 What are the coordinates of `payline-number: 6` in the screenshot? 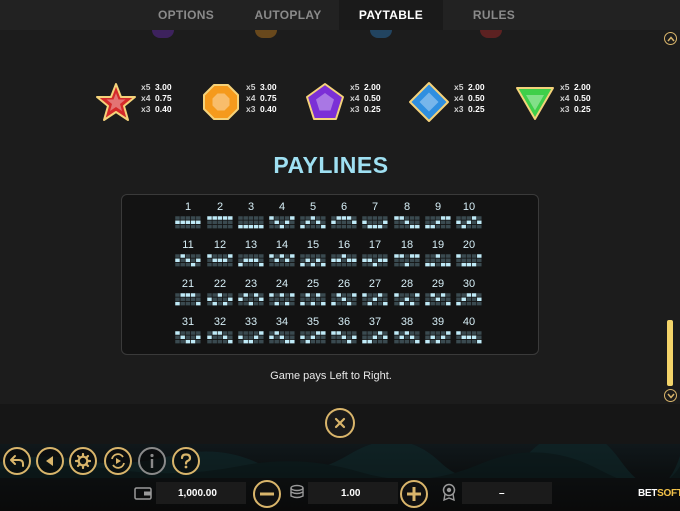 It's located at (344, 207).